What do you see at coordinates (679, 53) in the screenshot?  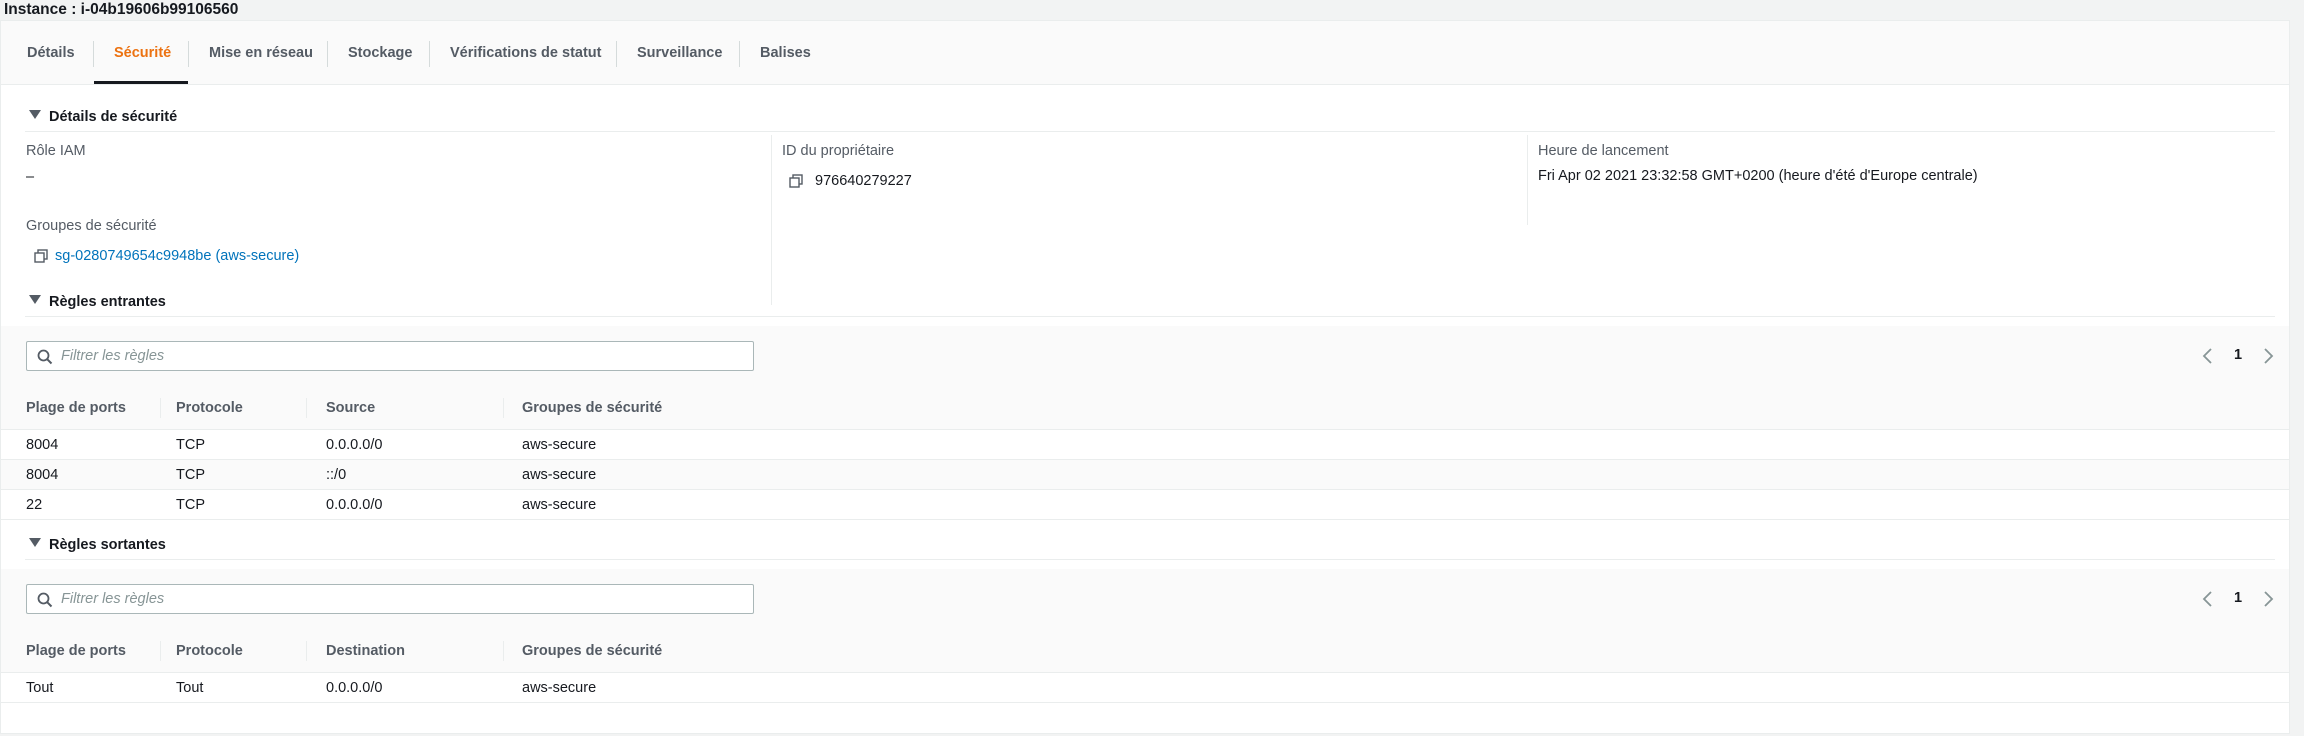 I see `tab-monitoring: Surveillance` at bounding box center [679, 53].